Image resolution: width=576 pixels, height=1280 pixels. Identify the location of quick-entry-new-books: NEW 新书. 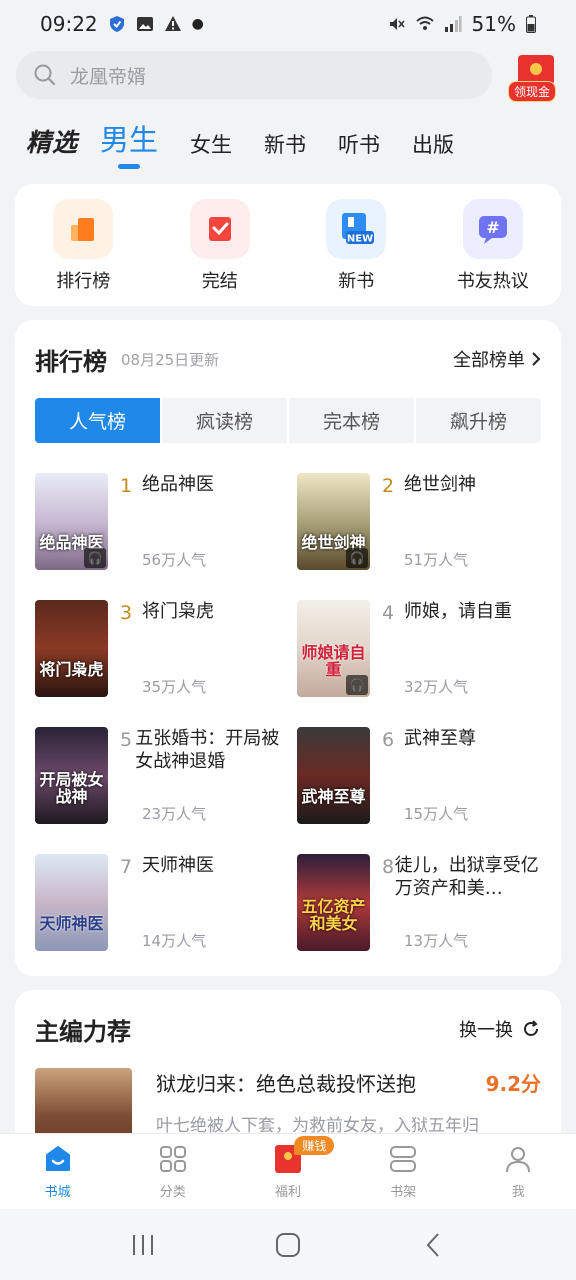
(356, 252).